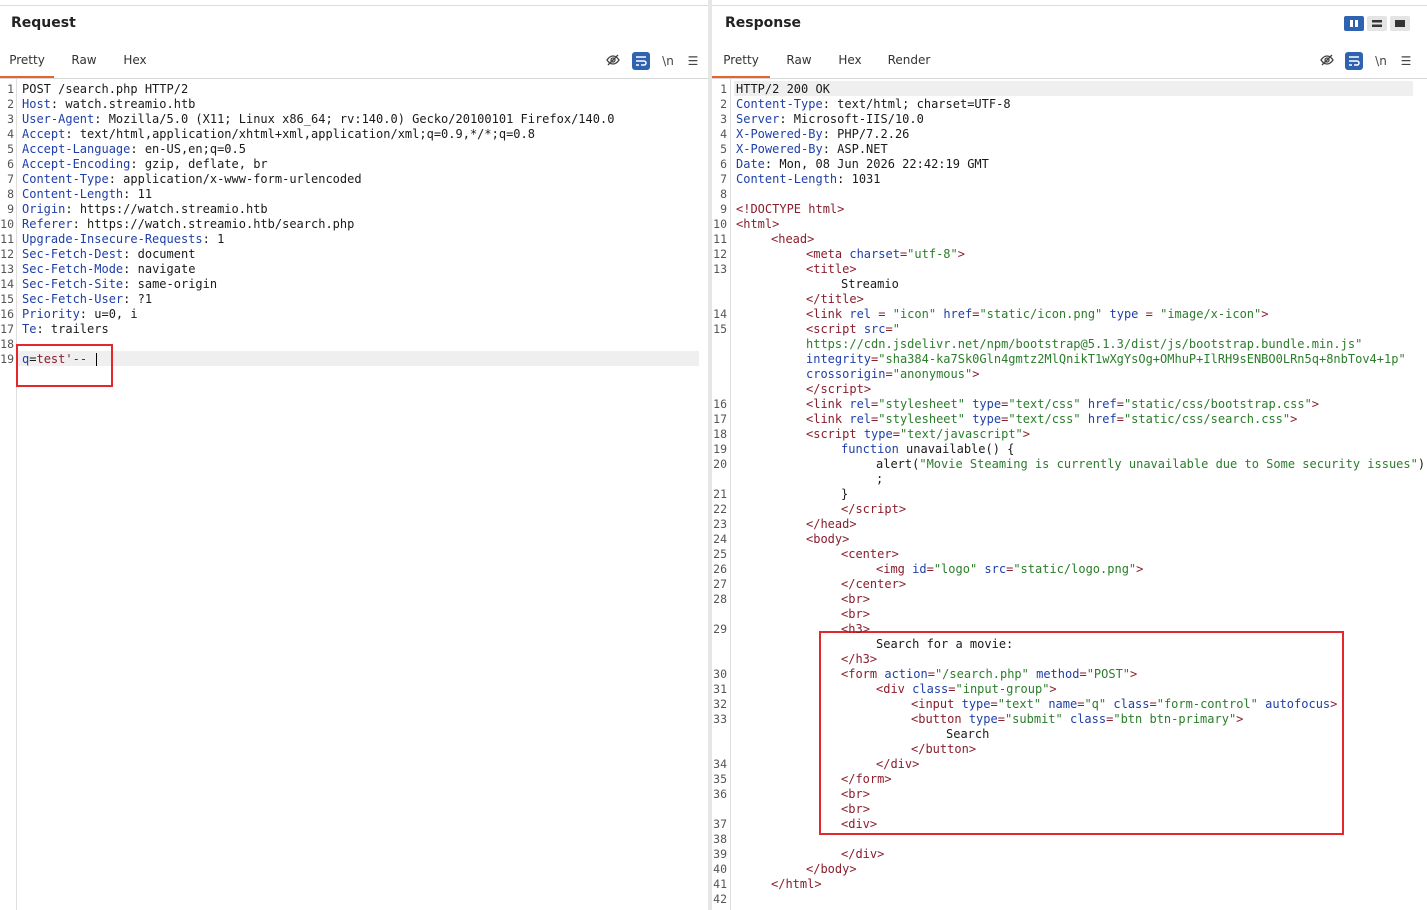 This screenshot has height=910, width=1427. I want to click on request-line: Upgrade-Insecure-Requests: 1, so click(123, 239).